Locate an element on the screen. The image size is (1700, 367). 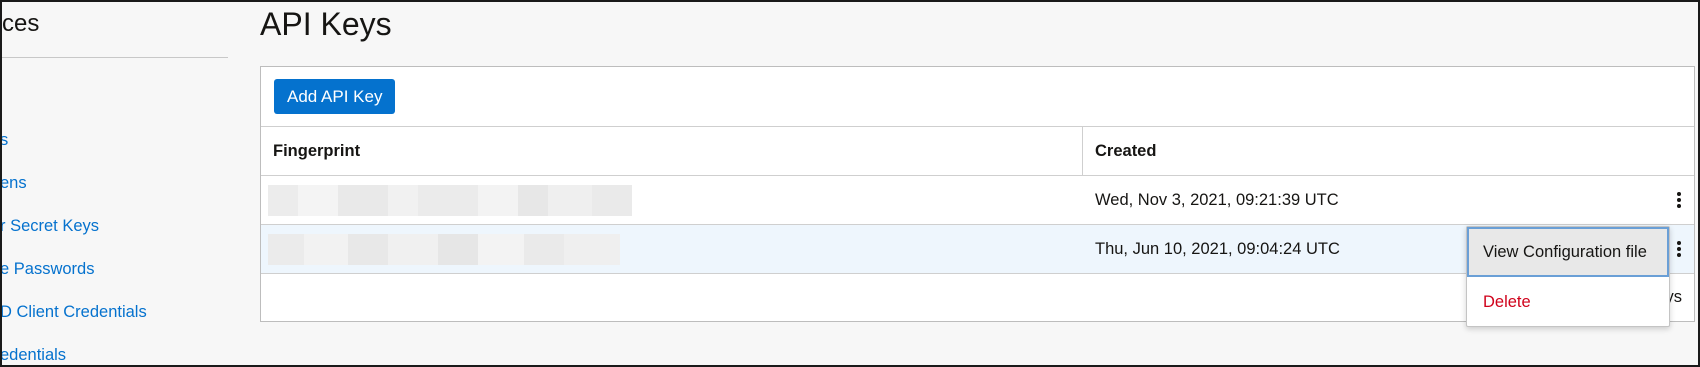
sidebar-item-customer-secret-keys: r Secret Keys is located at coordinates (49, 226).